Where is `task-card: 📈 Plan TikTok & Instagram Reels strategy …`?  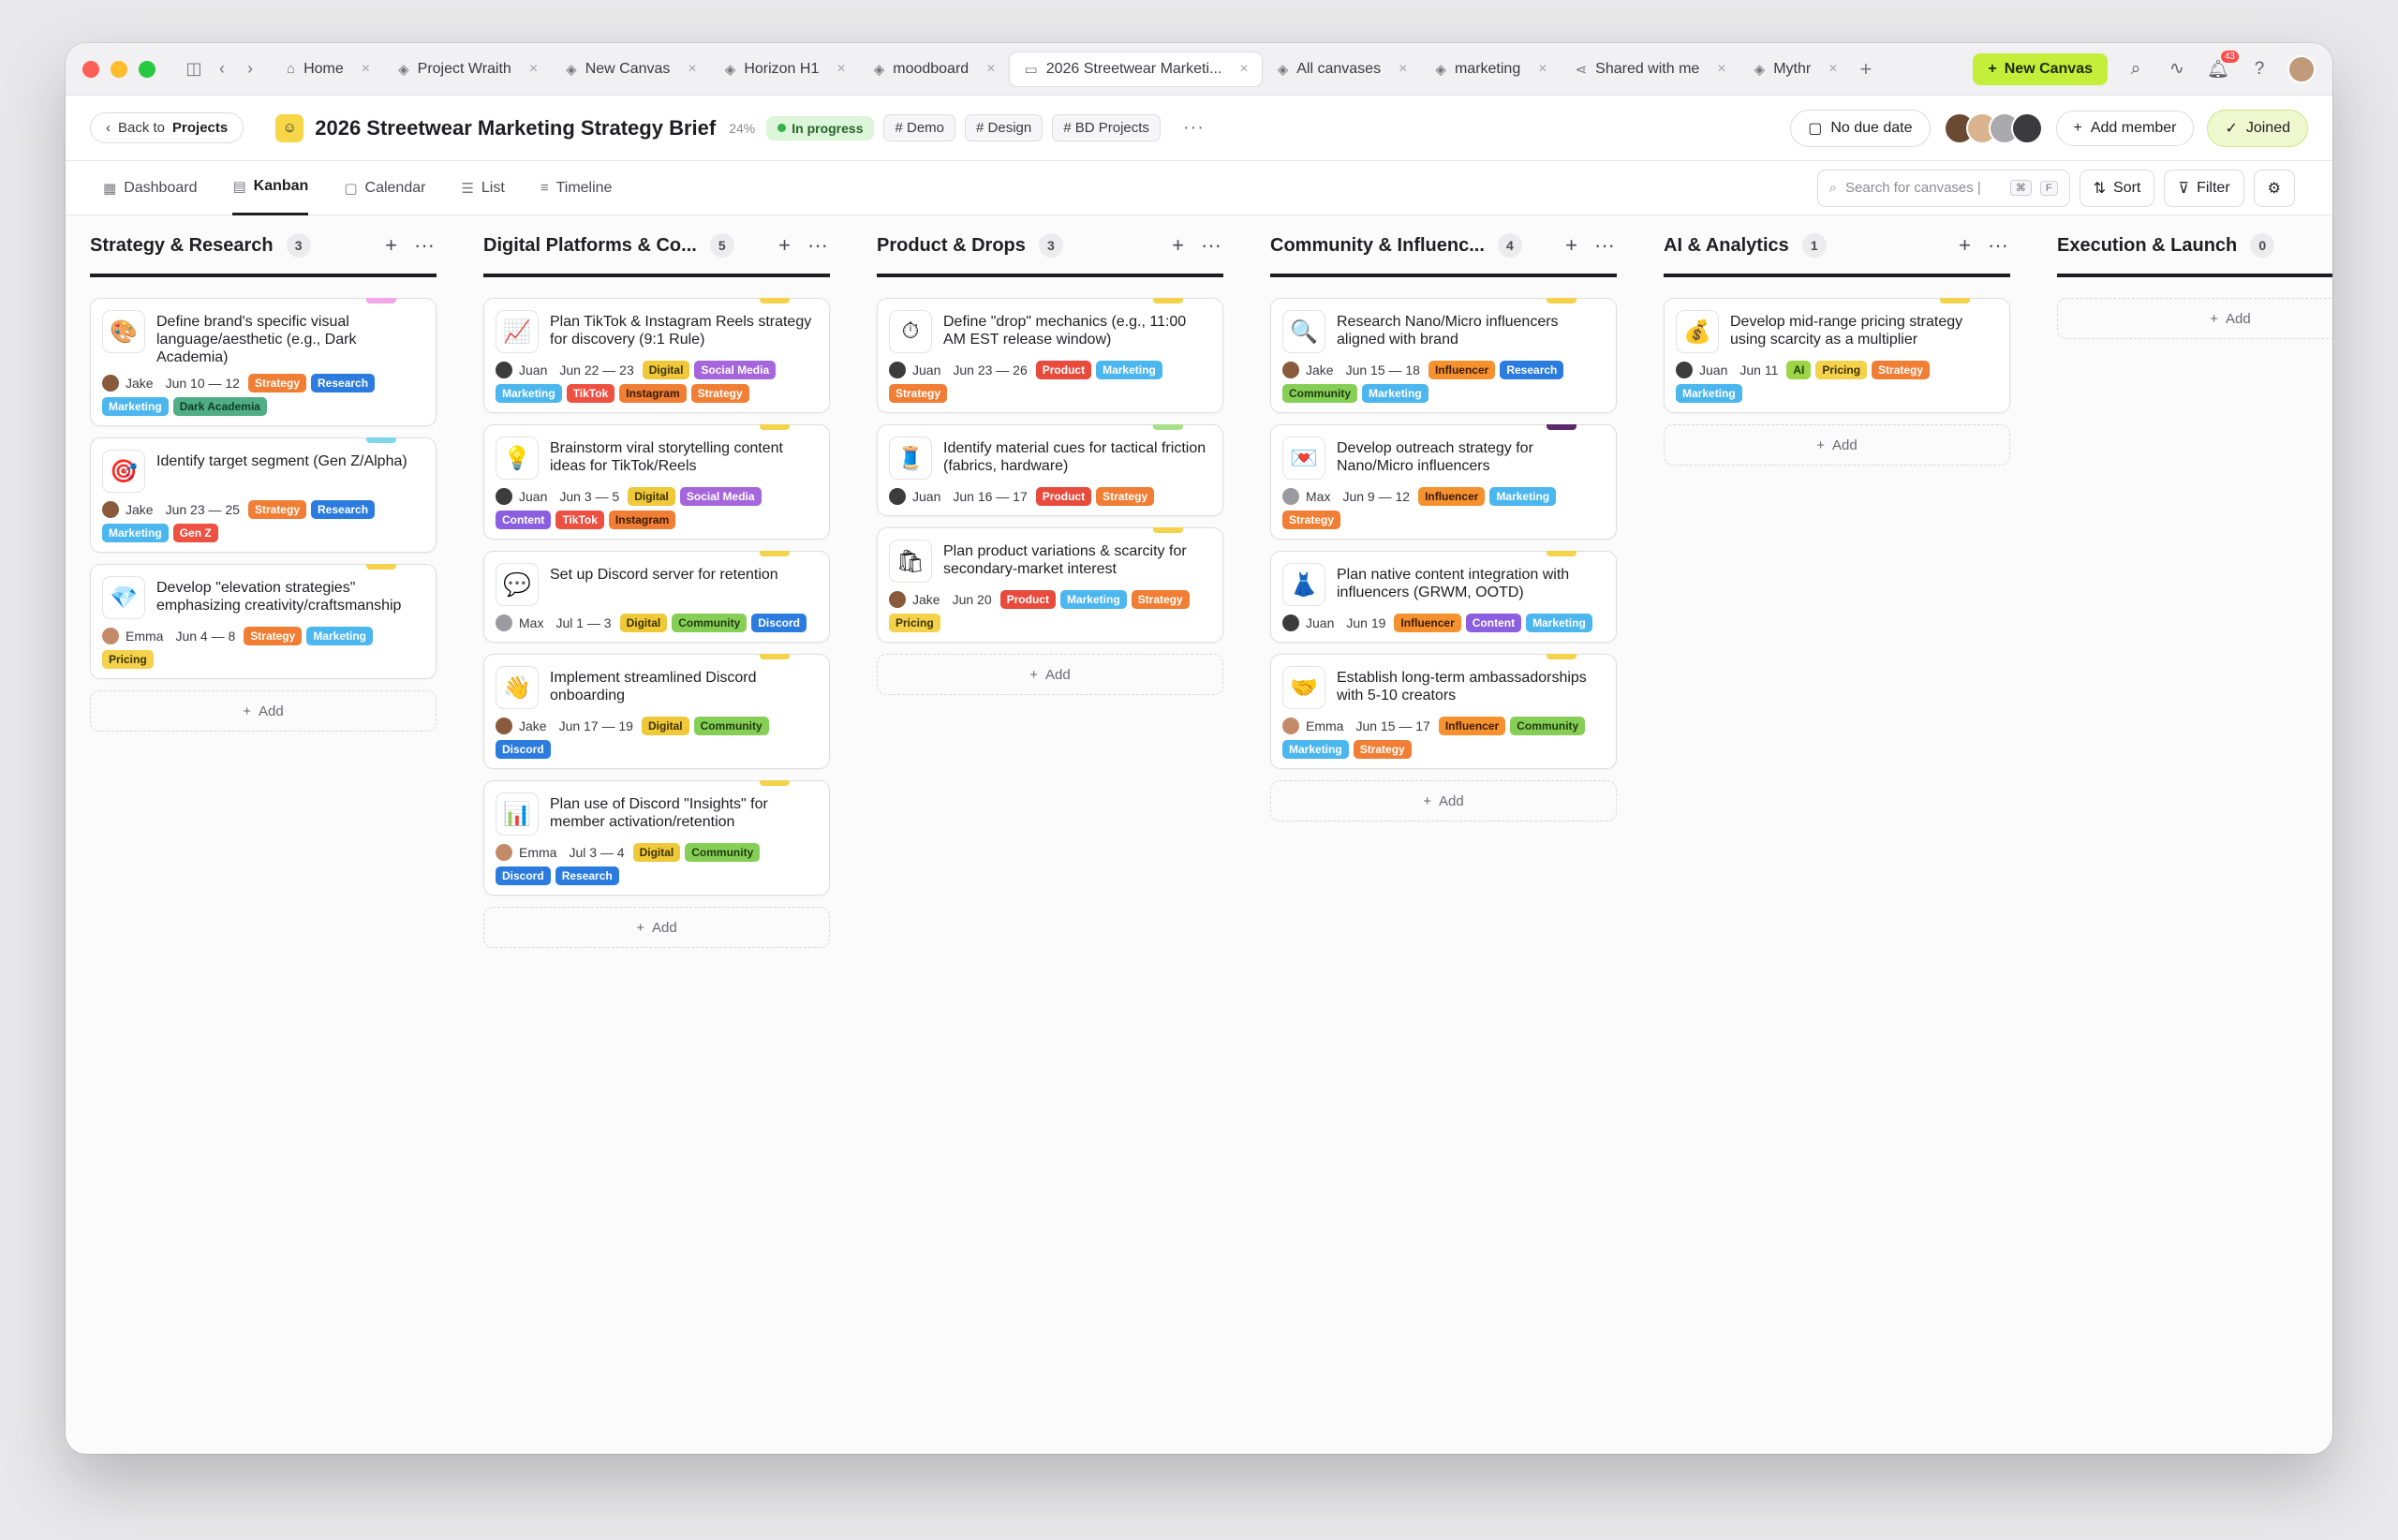 task-card: 📈 Plan TikTok & Instagram Reels strategy … is located at coordinates (656, 355).